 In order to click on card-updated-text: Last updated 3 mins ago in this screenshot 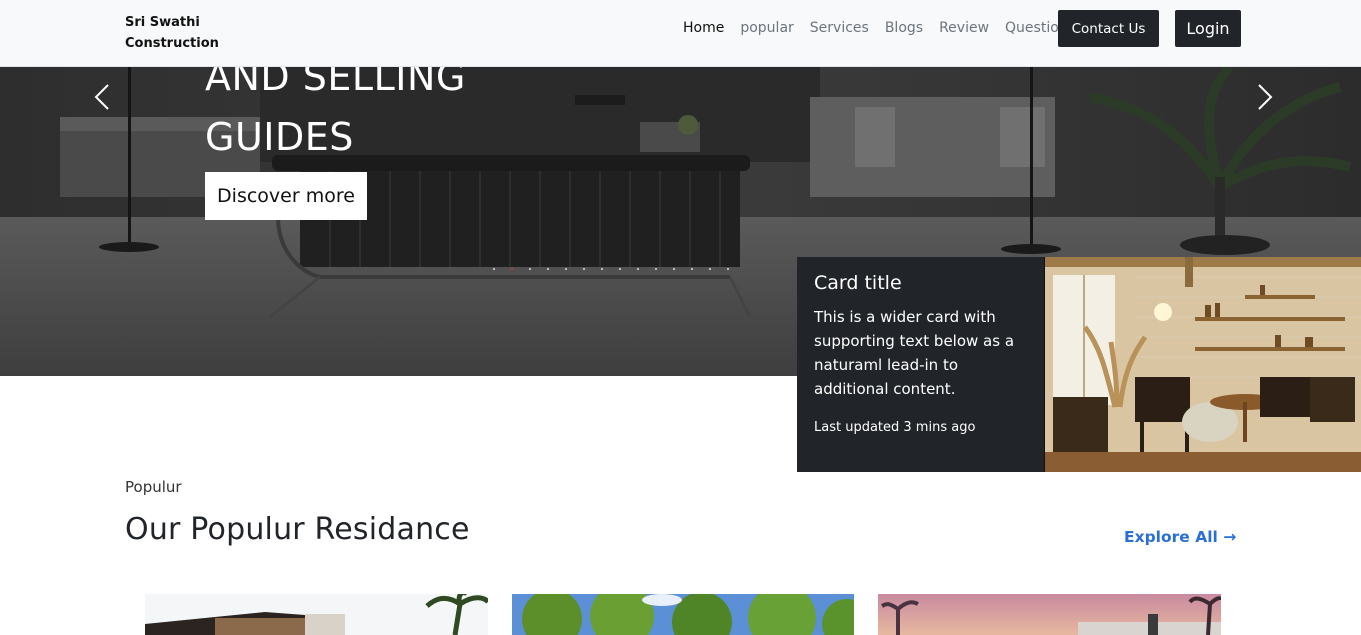, I will do `click(895, 427)`.